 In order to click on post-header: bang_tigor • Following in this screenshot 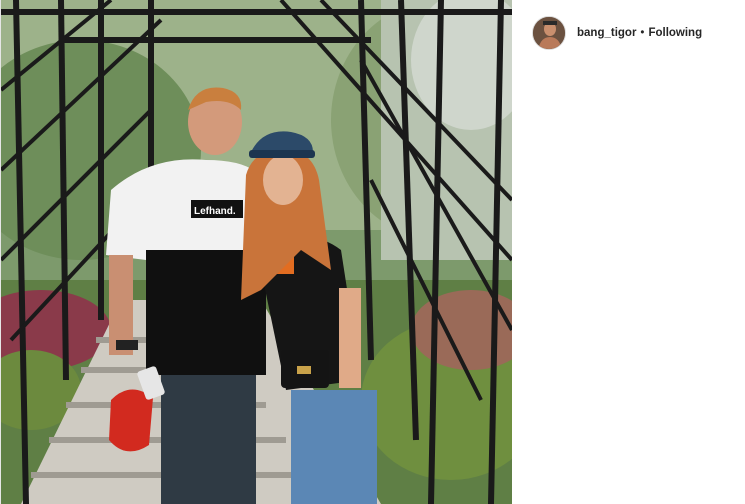, I will do `click(617, 33)`.